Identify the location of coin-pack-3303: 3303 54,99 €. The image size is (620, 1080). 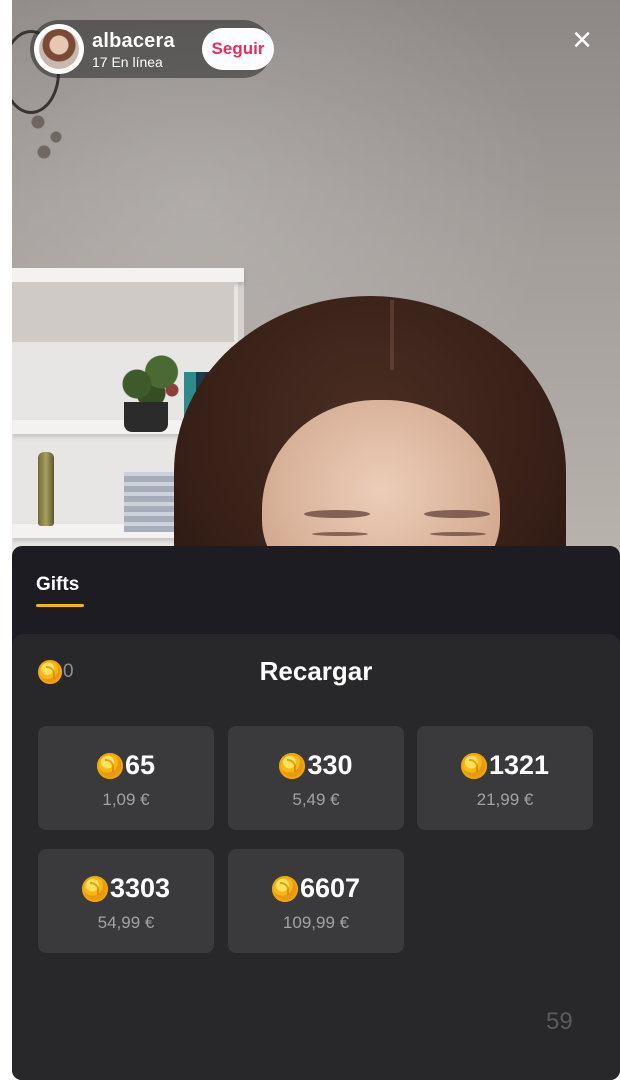
(126, 901).